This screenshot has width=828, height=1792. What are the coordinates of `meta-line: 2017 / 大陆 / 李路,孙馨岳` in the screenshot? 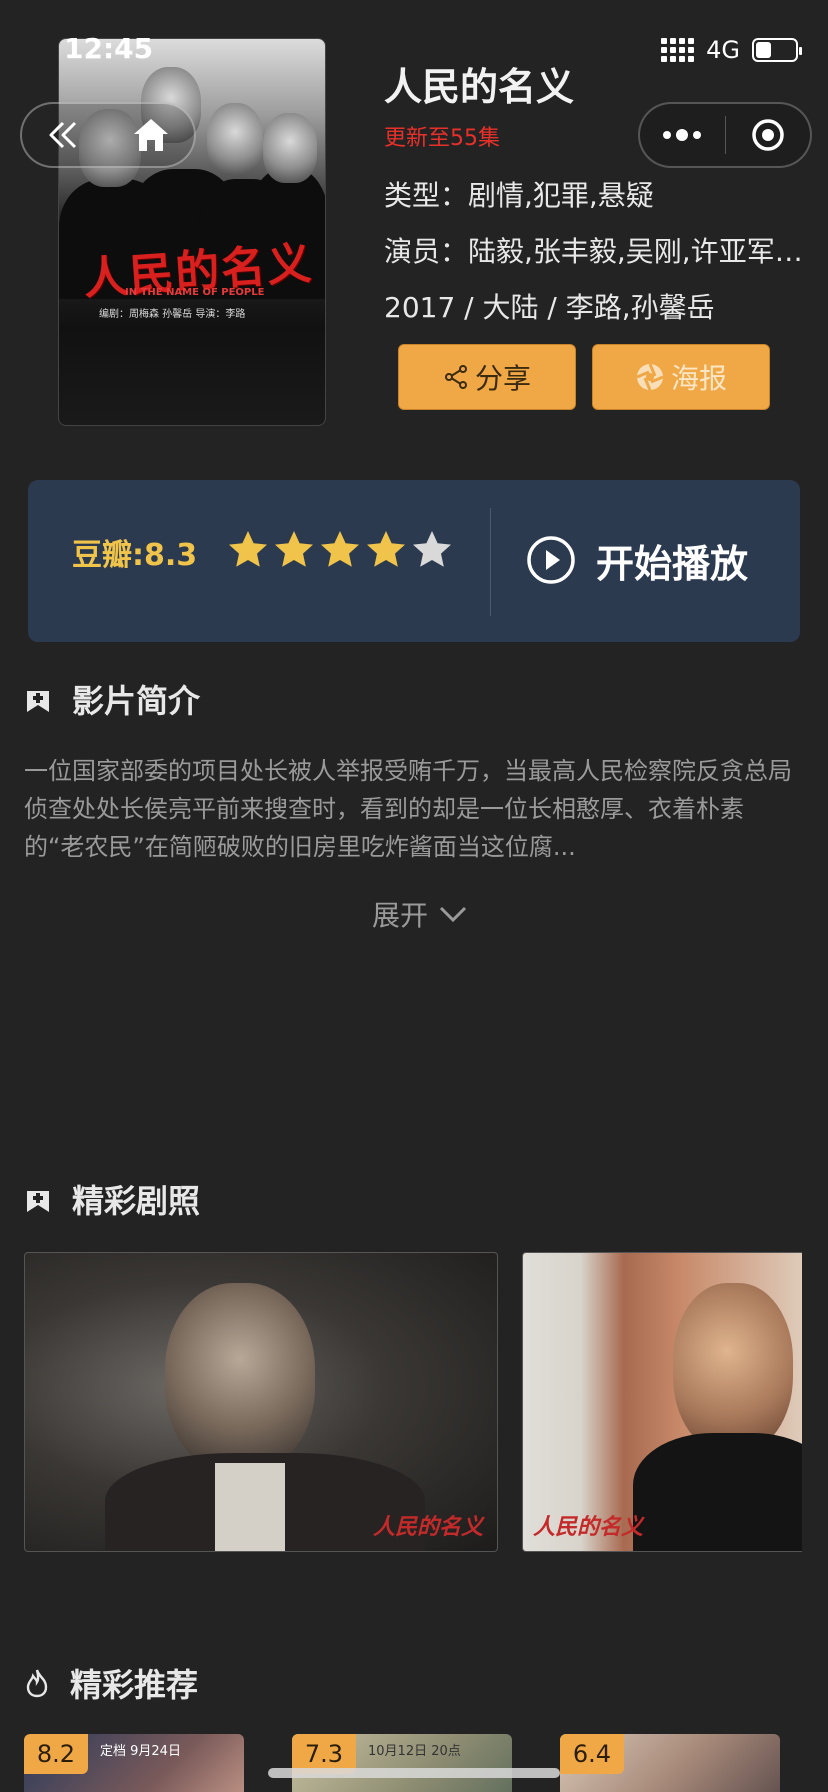 It's located at (549, 305).